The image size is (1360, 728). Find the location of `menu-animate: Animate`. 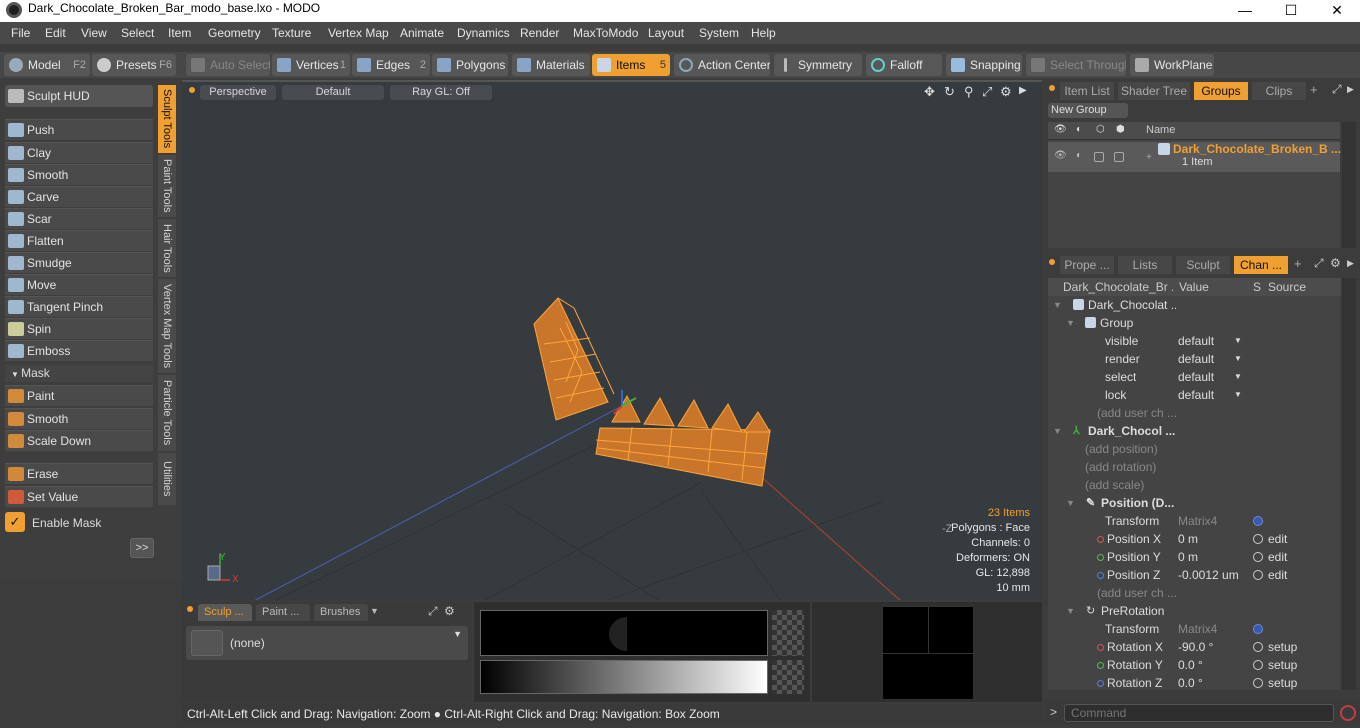

menu-animate: Animate is located at coordinates (422, 33).